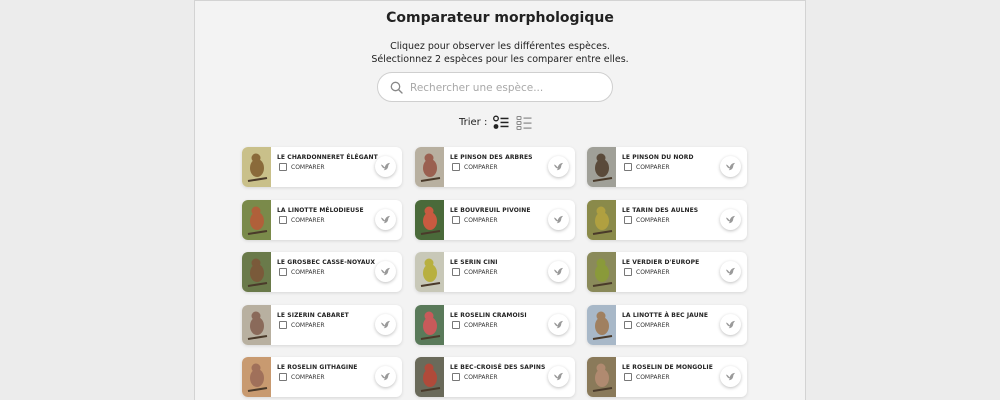 The width and height of the screenshot is (1000, 400). I want to click on species-card: LE PINSON DU NORD COMPARER, so click(667, 167).